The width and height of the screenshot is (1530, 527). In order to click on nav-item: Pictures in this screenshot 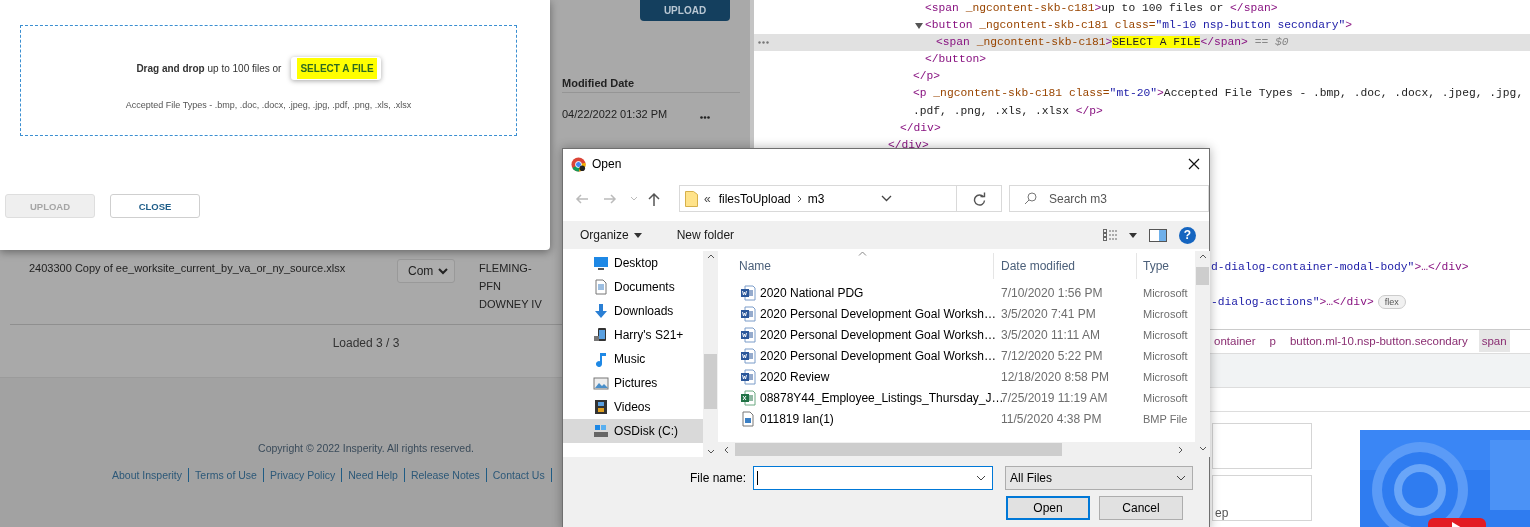, I will do `click(633, 383)`.